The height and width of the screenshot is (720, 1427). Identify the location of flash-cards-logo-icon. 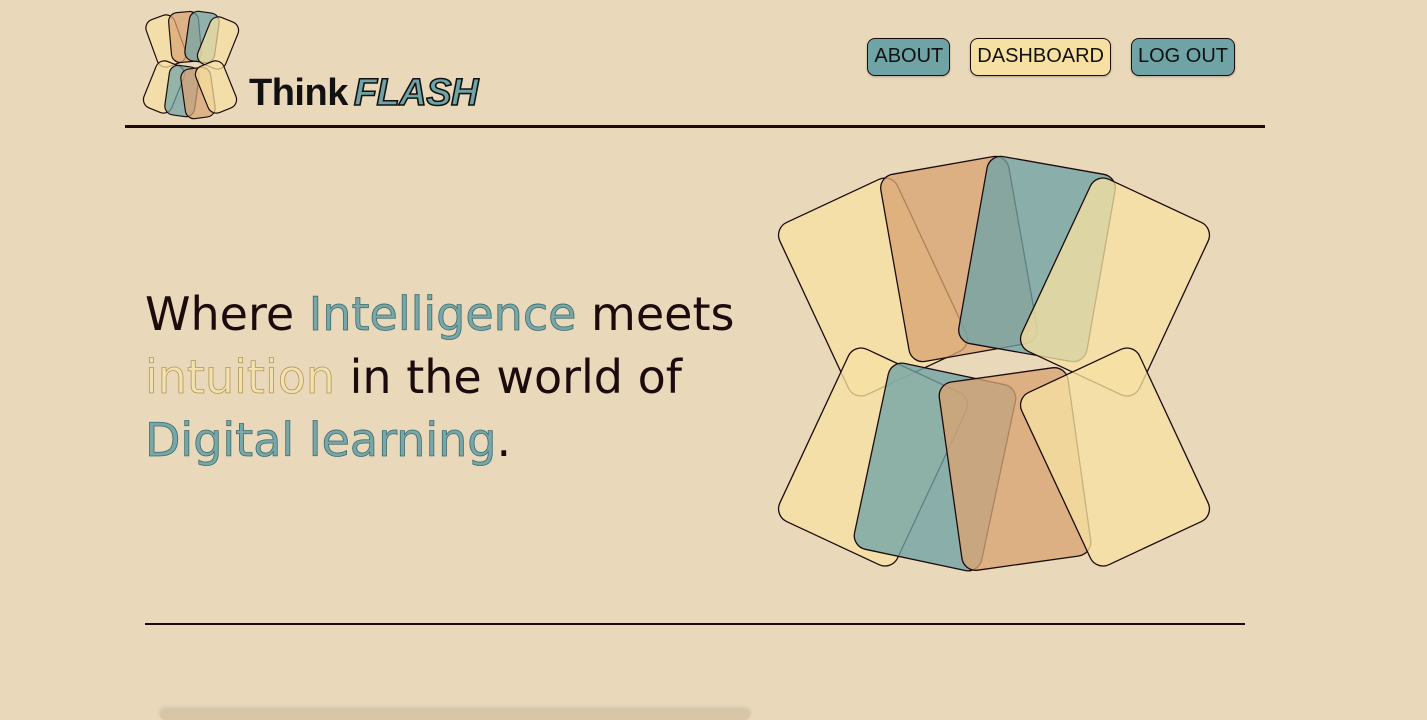
(192, 67).